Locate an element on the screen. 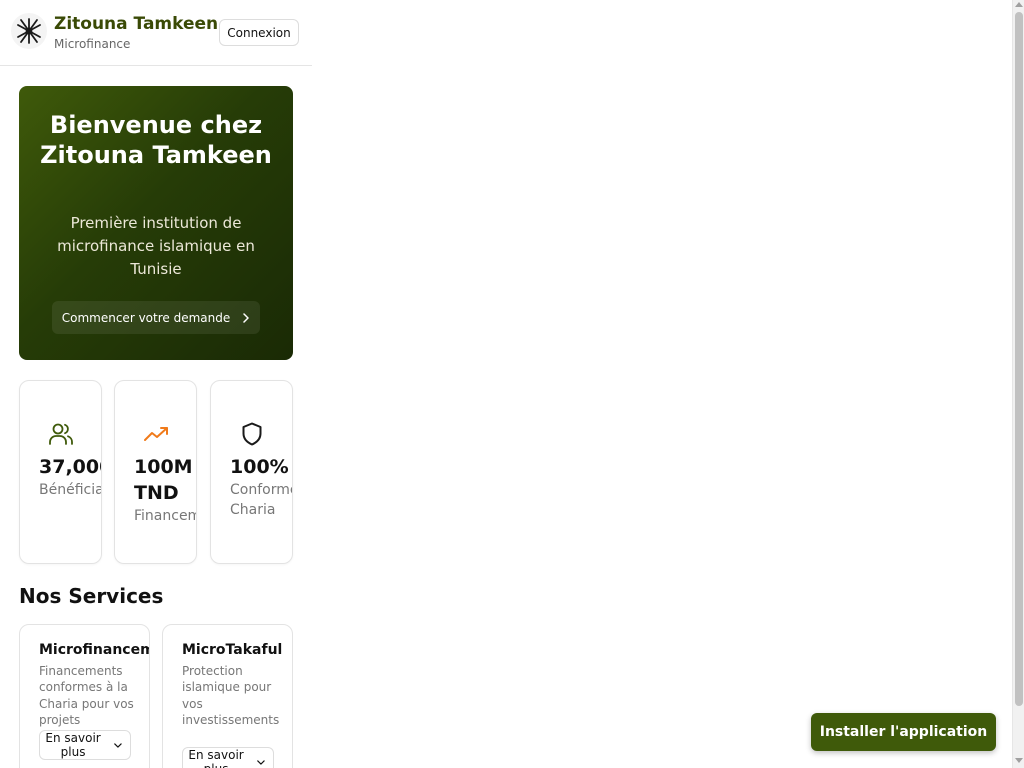  stat-value: 100% is located at coordinates (259, 467).